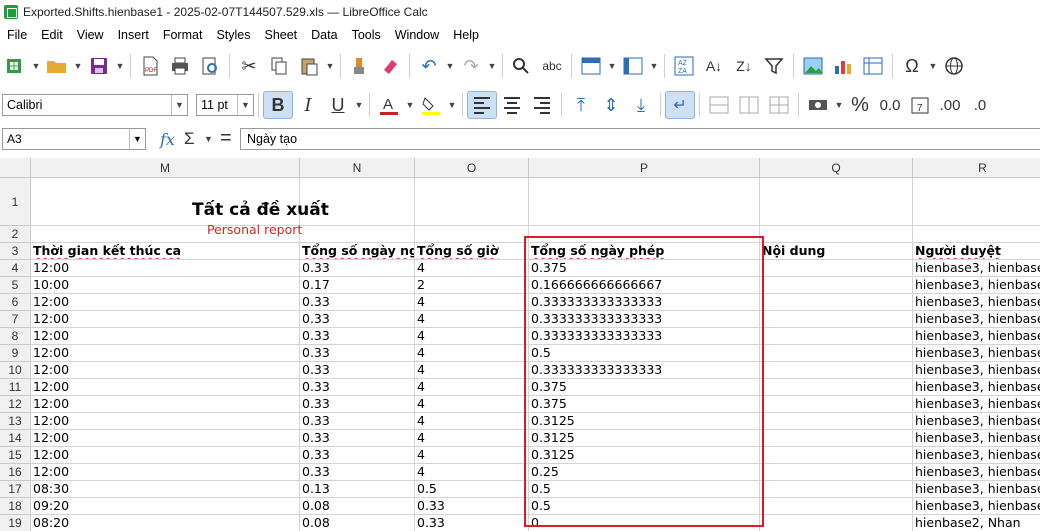  What do you see at coordinates (95, 105) in the screenshot?
I see `font-name-combo: Calibri ▼` at bounding box center [95, 105].